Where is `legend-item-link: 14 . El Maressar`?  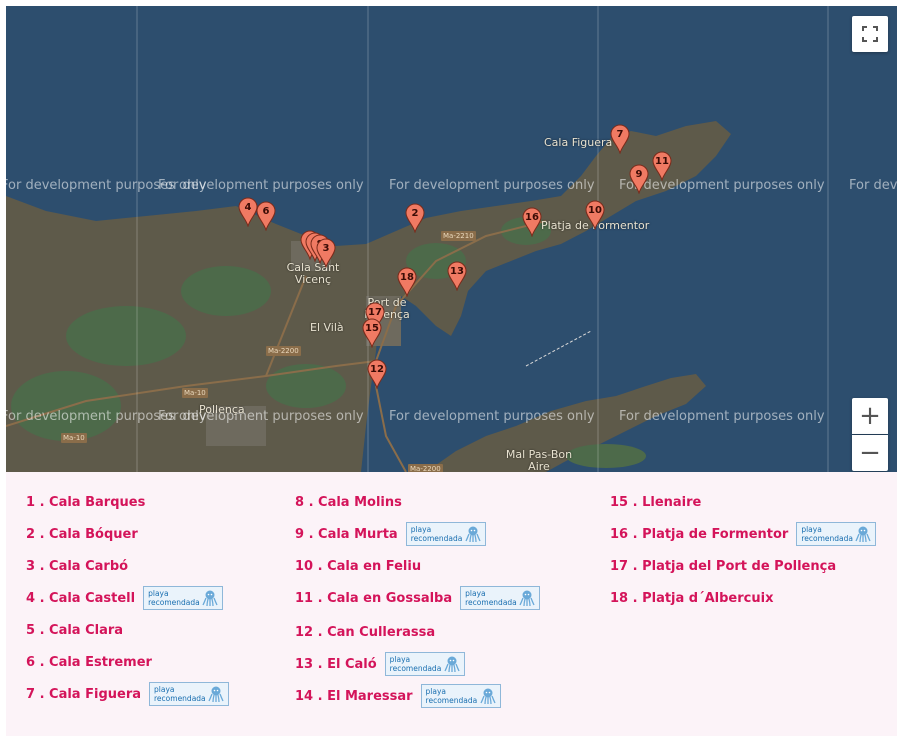
legend-item-link: 14 . El Maressar is located at coordinates (354, 696).